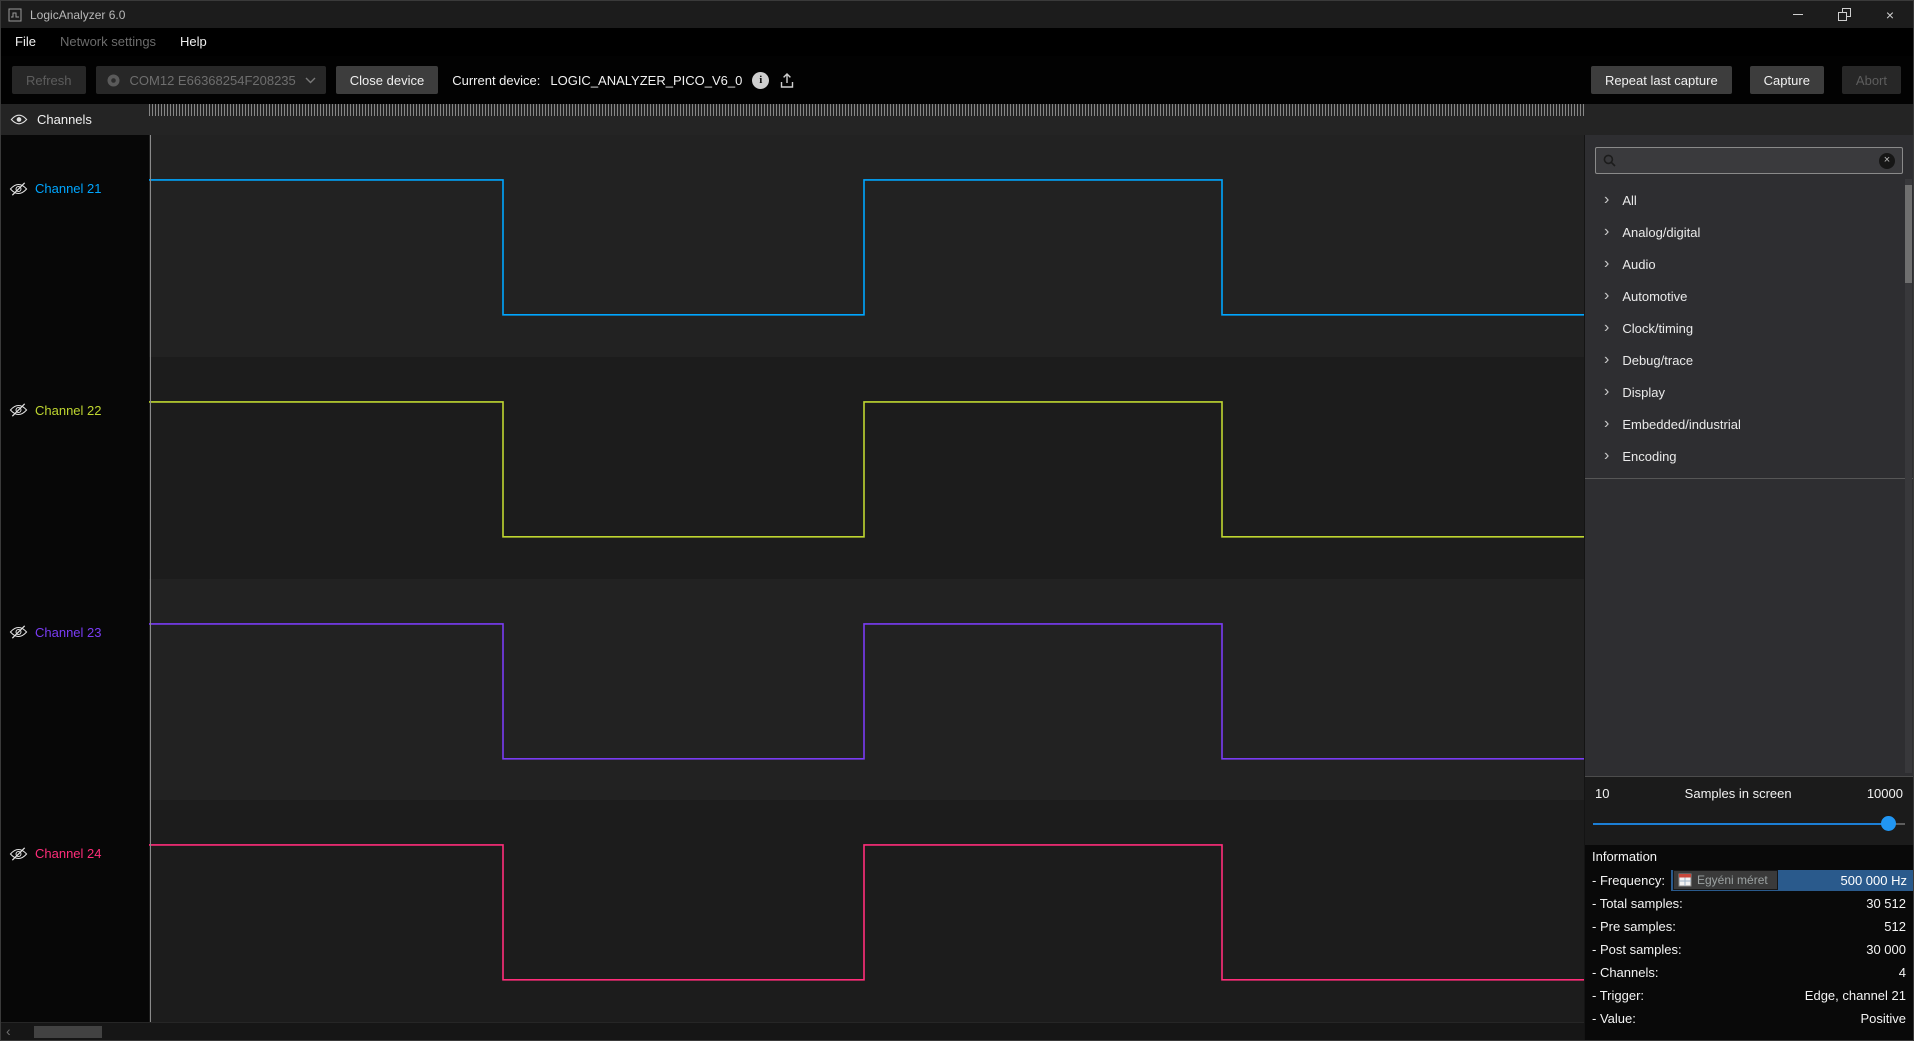  What do you see at coordinates (1908, 234) in the screenshot?
I see `sidebar-scrollbar-thumb` at bounding box center [1908, 234].